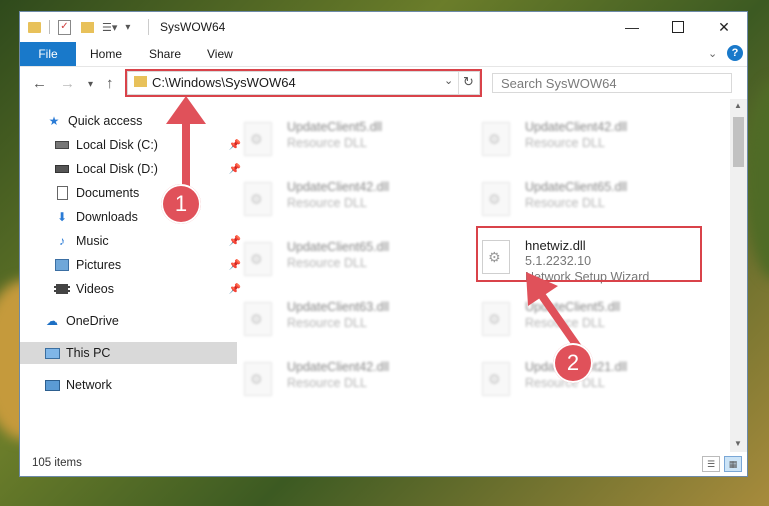  I want to click on sidebar-item-downloads: ⬇ Downloads, so click(133, 217).